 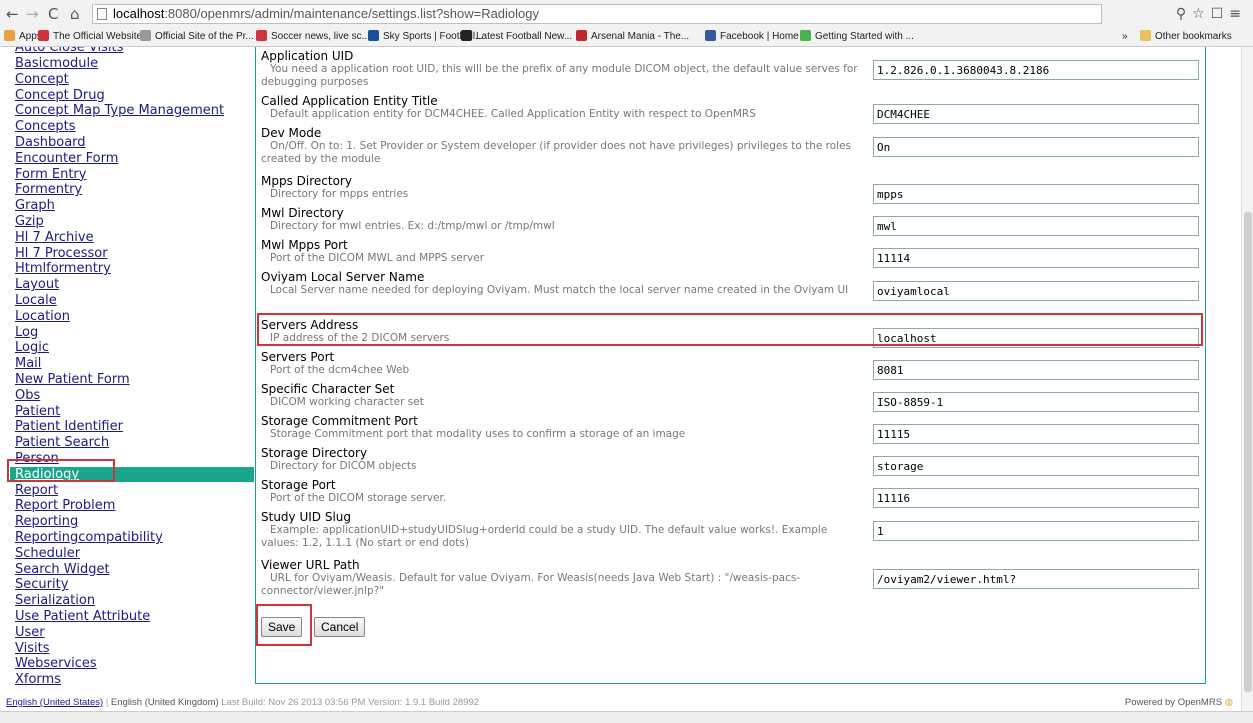 What do you see at coordinates (1211, 14) in the screenshot?
I see `browser-menu-icons: ⚲☆☐≡` at bounding box center [1211, 14].